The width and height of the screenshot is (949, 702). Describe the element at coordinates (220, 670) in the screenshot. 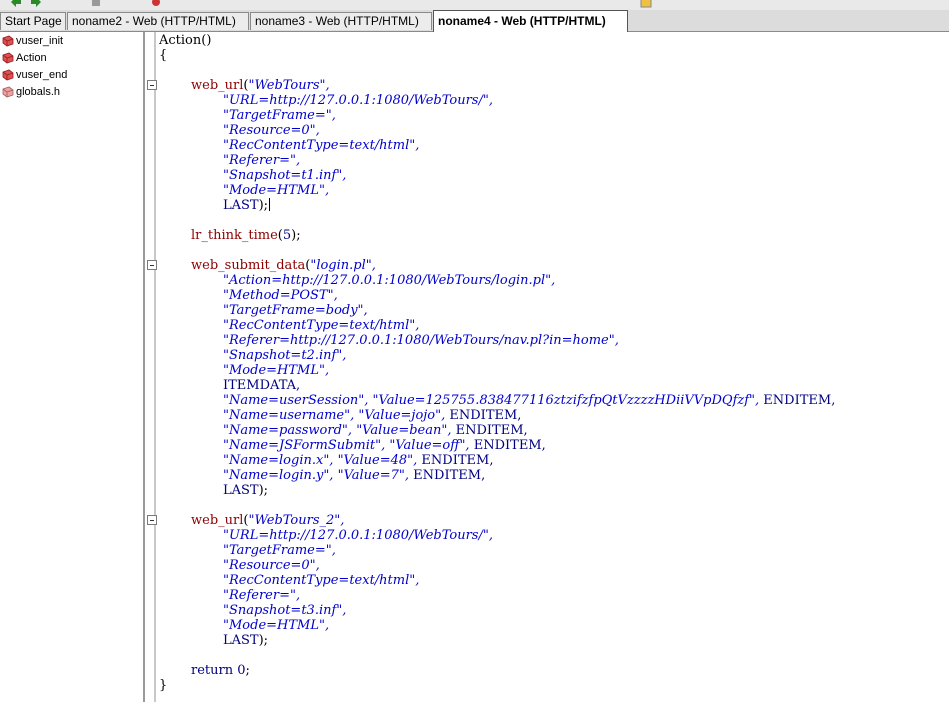

I see `code-line: return 0;` at that location.